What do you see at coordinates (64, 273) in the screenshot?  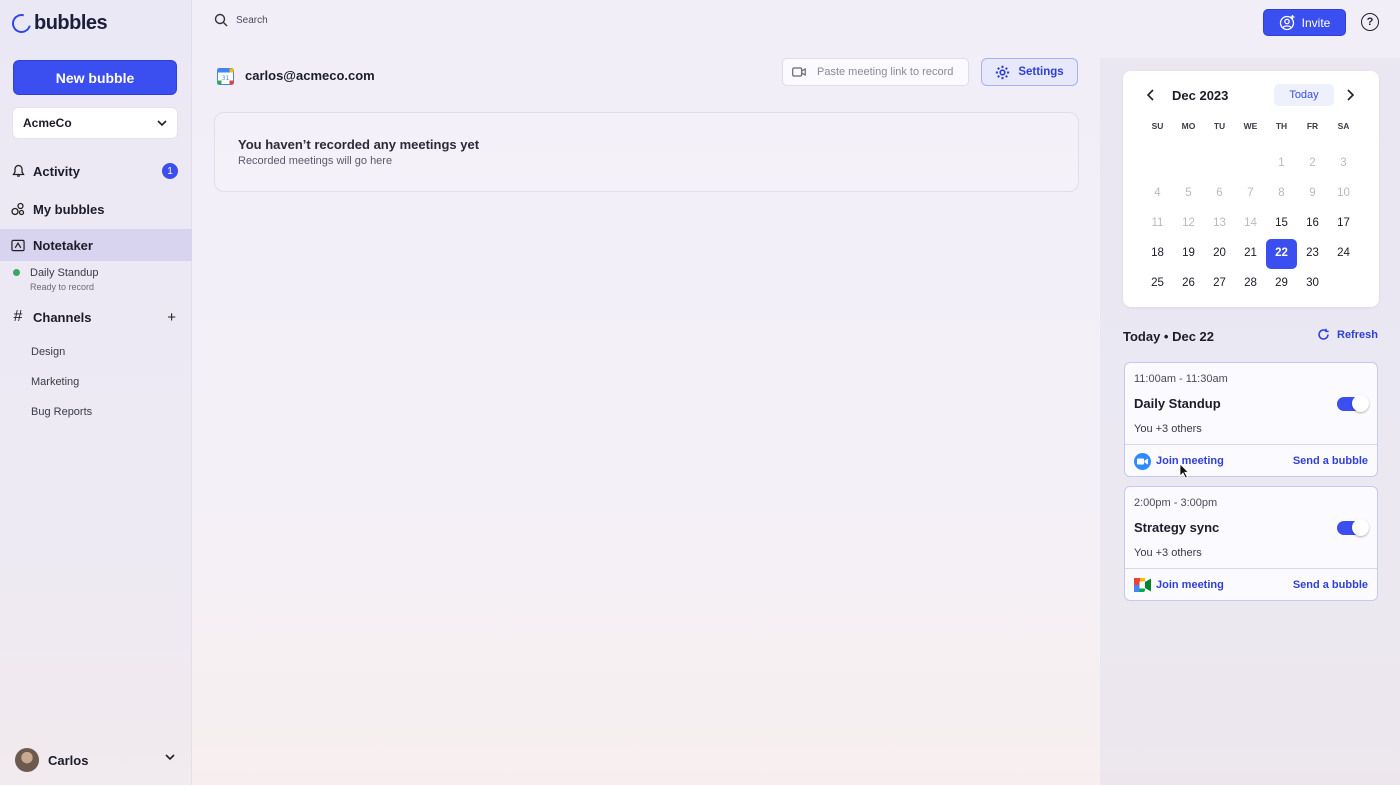 I see `meeting-name: Daily Standup` at bounding box center [64, 273].